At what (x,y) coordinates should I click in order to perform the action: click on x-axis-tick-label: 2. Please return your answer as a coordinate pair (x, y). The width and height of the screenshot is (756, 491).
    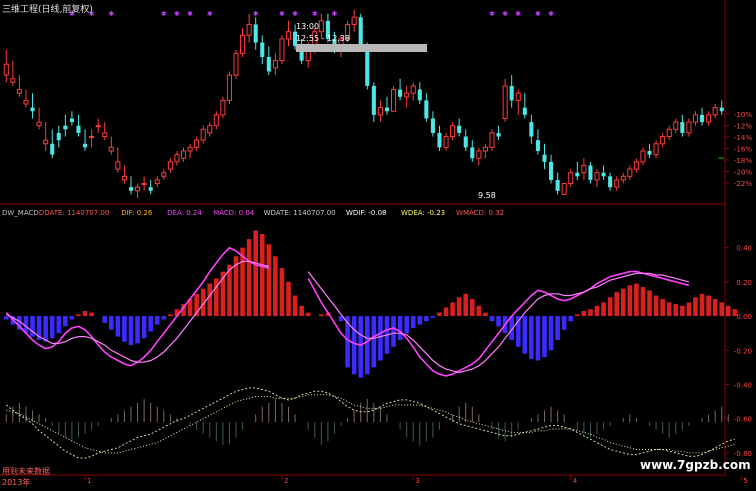
    Looking at the image, I should click on (286, 481).